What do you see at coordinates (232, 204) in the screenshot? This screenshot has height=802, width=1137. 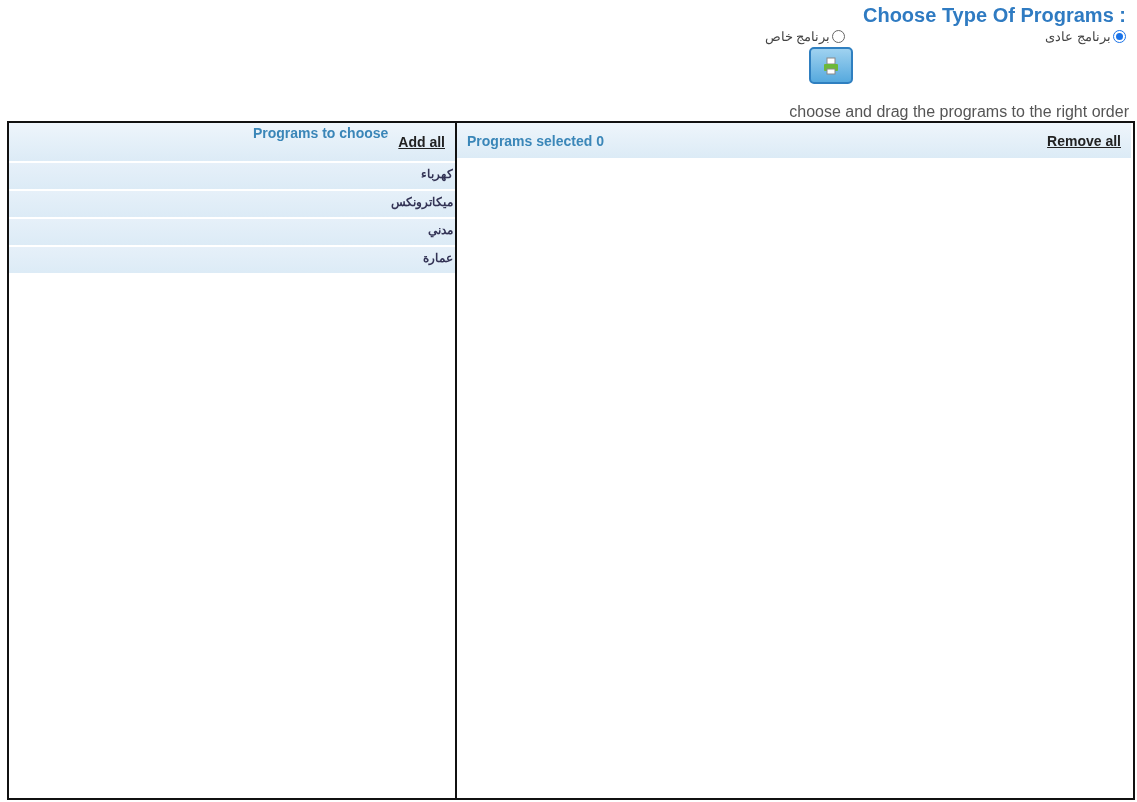 I see `program-item: ميكاترونكس` at bounding box center [232, 204].